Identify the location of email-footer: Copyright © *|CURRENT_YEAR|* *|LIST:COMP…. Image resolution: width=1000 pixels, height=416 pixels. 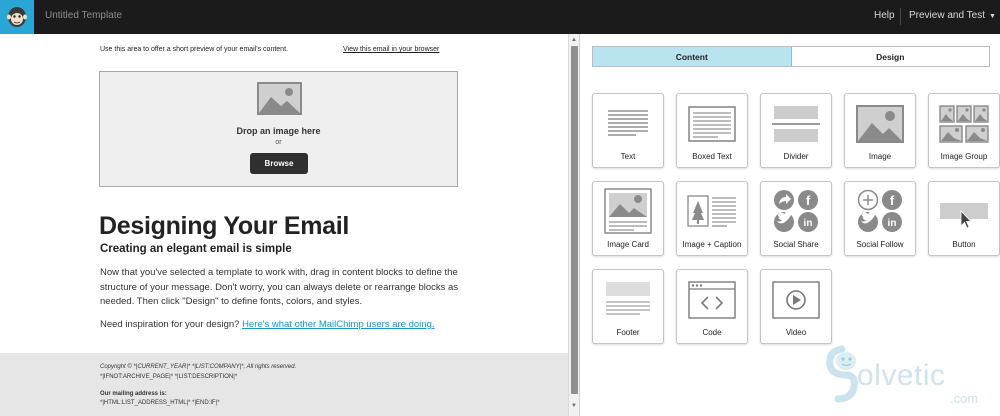
(284, 384).